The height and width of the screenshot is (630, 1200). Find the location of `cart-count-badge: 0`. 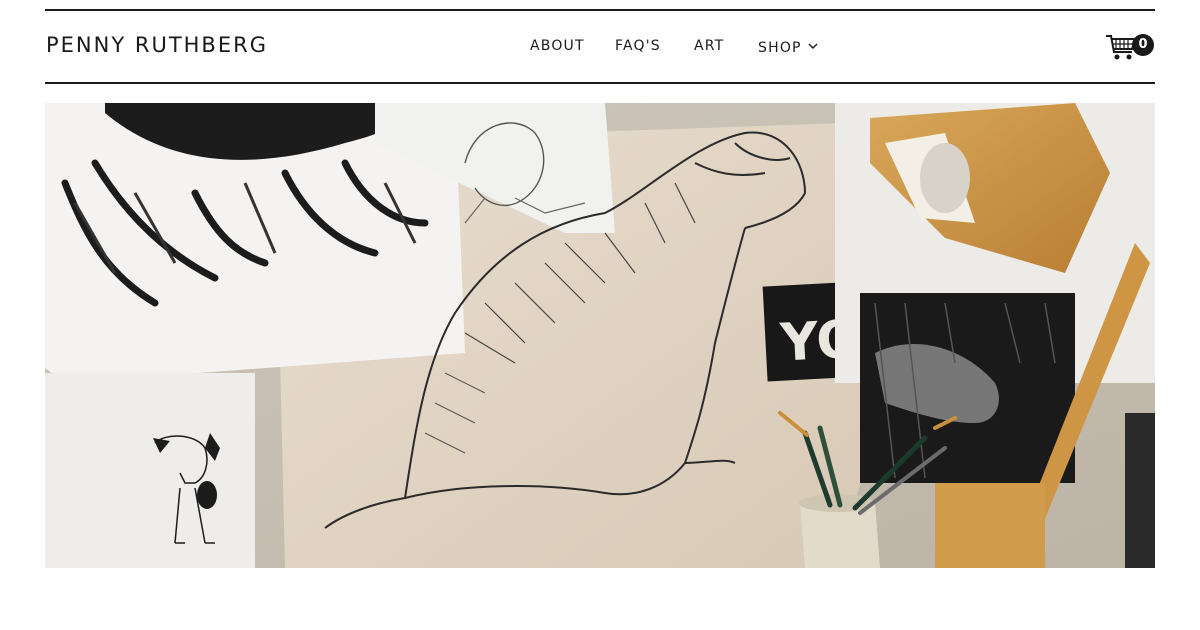

cart-count-badge: 0 is located at coordinates (1143, 45).